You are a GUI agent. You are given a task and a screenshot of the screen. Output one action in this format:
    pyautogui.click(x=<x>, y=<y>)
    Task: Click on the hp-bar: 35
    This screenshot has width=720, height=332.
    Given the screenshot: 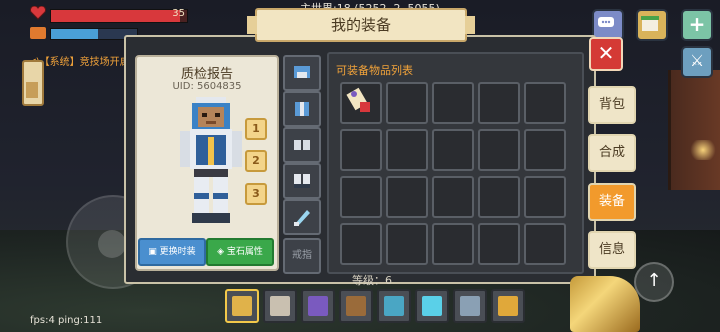 What is the action you would take?
    pyautogui.click(x=119, y=15)
    